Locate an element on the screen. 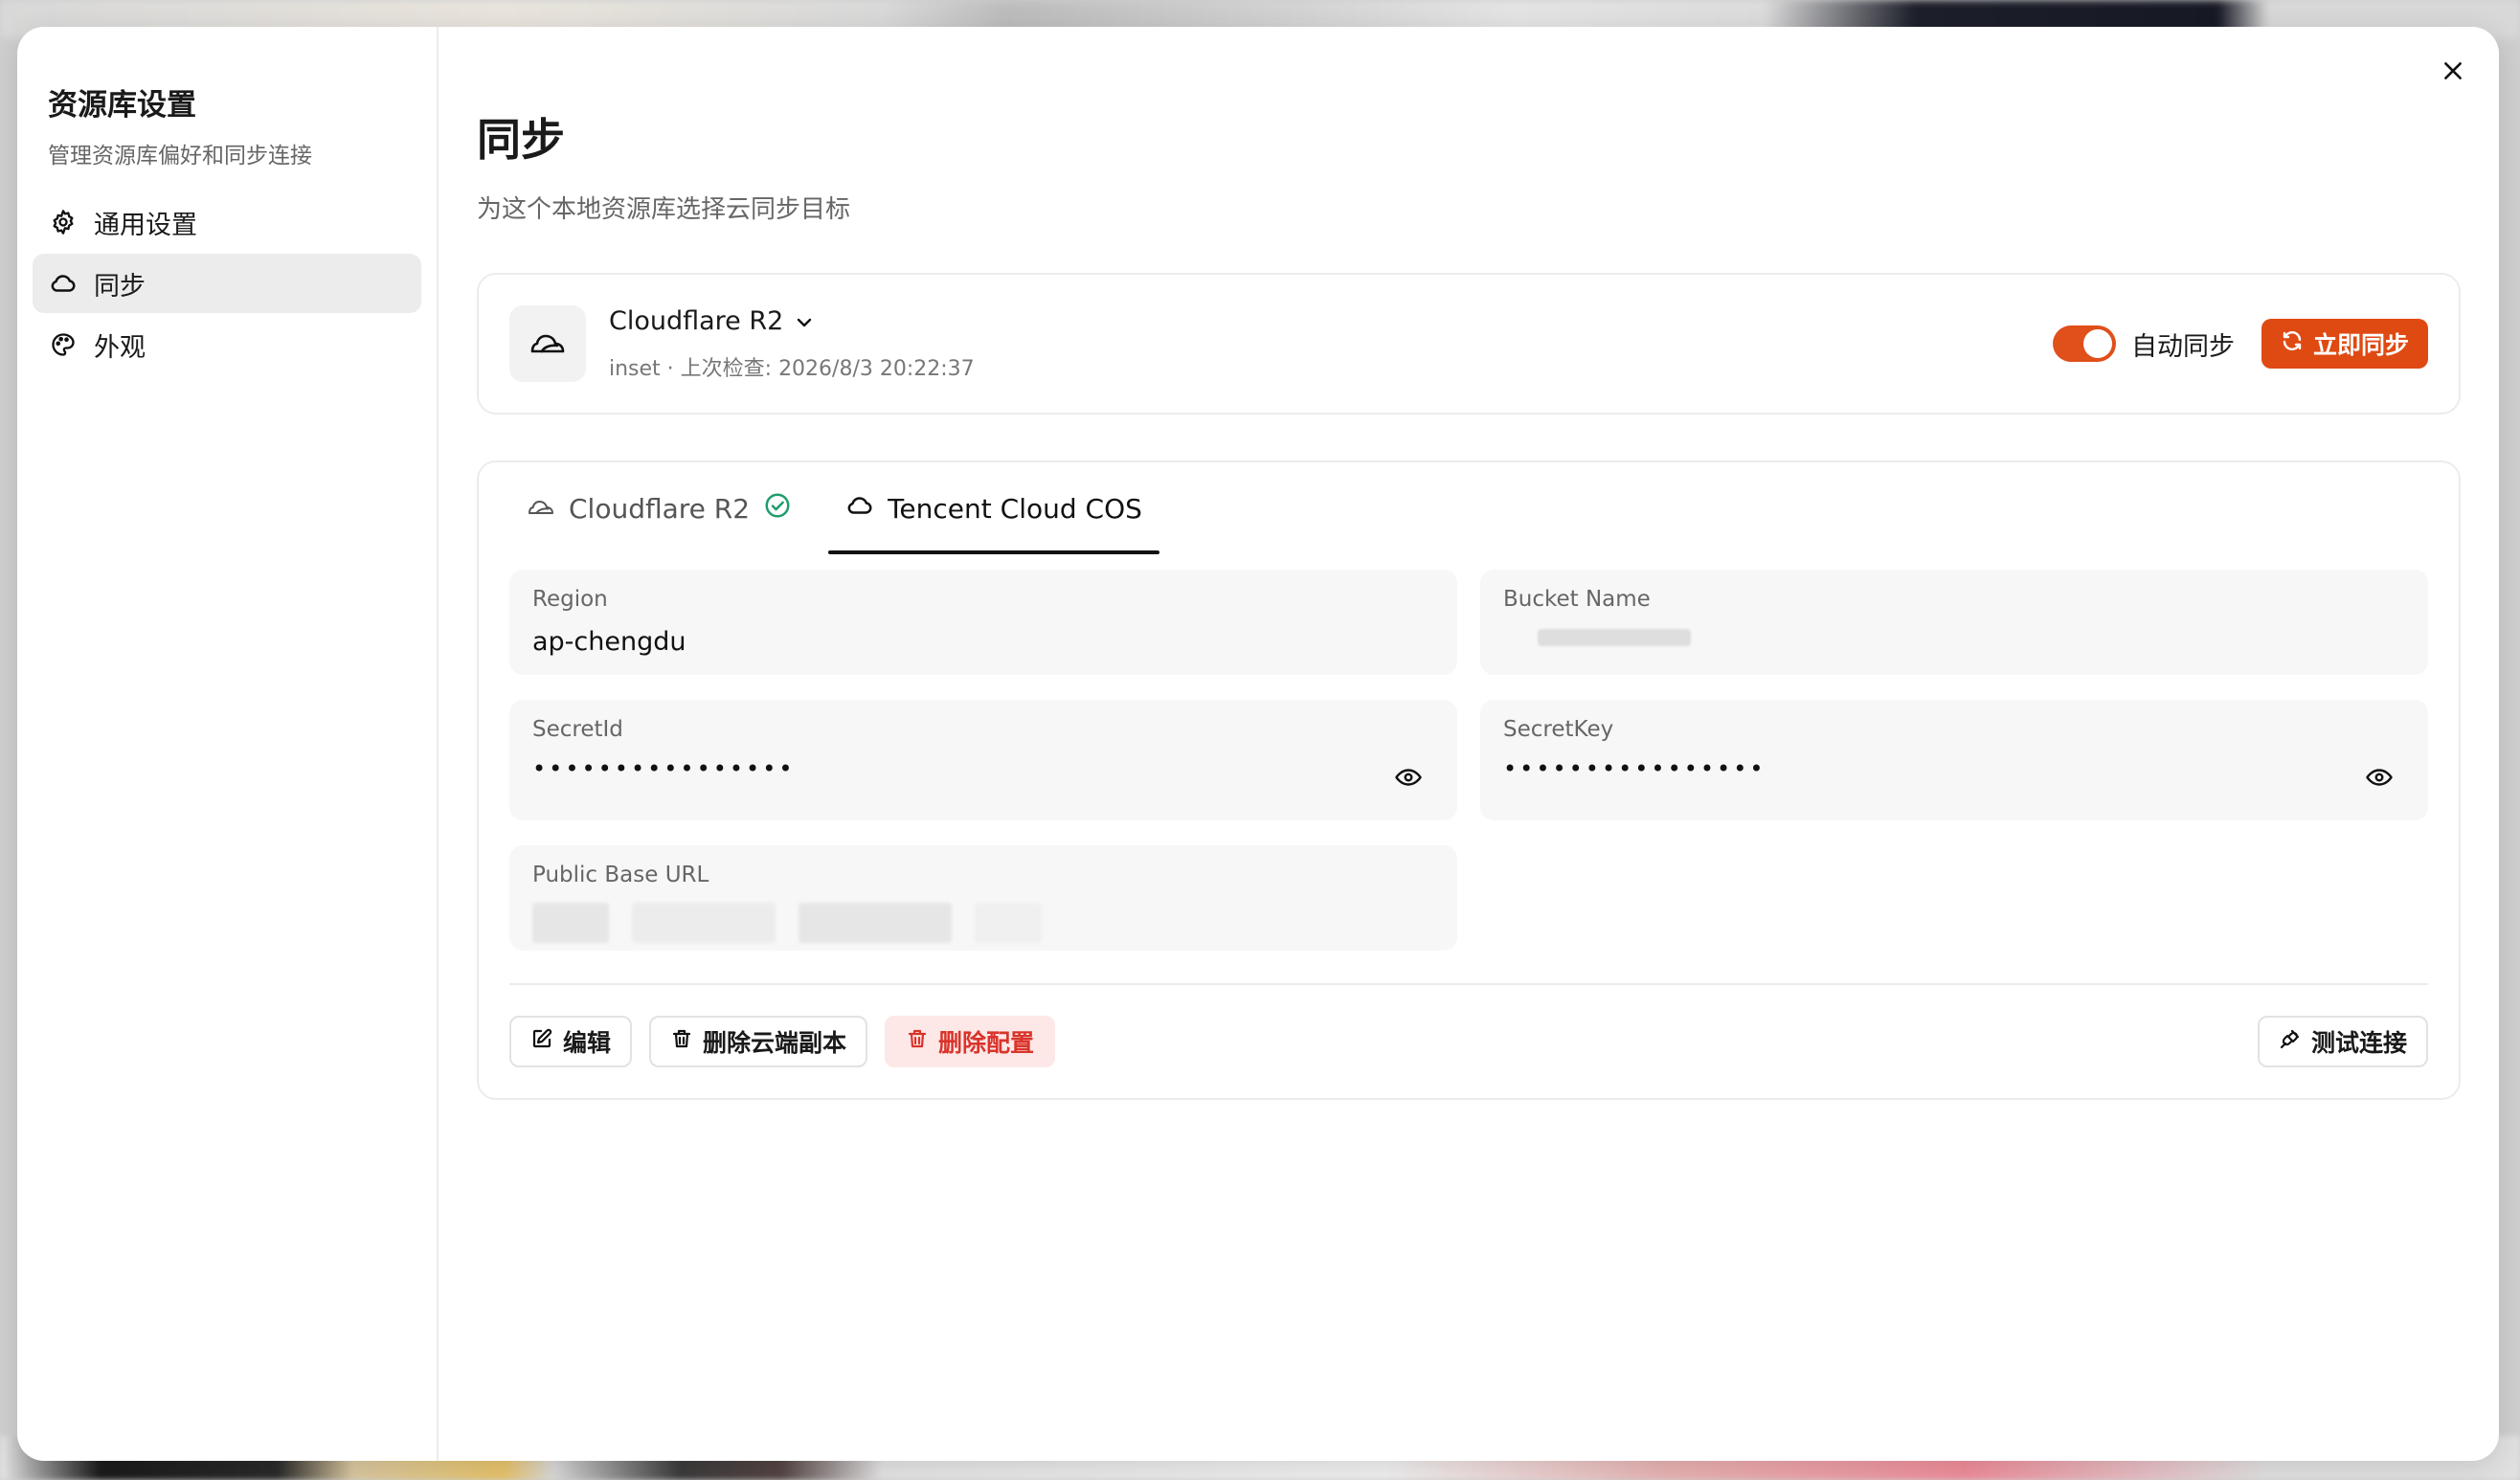  plug-icon is located at coordinates (2291, 1041).